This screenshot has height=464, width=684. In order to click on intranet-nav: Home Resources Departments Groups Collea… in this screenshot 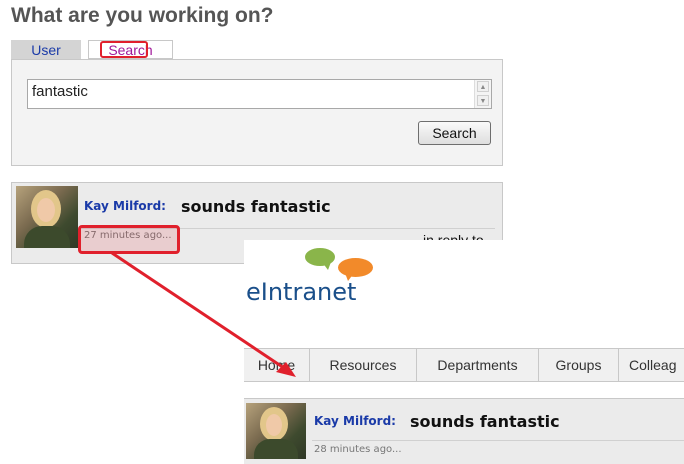, I will do `click(464, 365)`.